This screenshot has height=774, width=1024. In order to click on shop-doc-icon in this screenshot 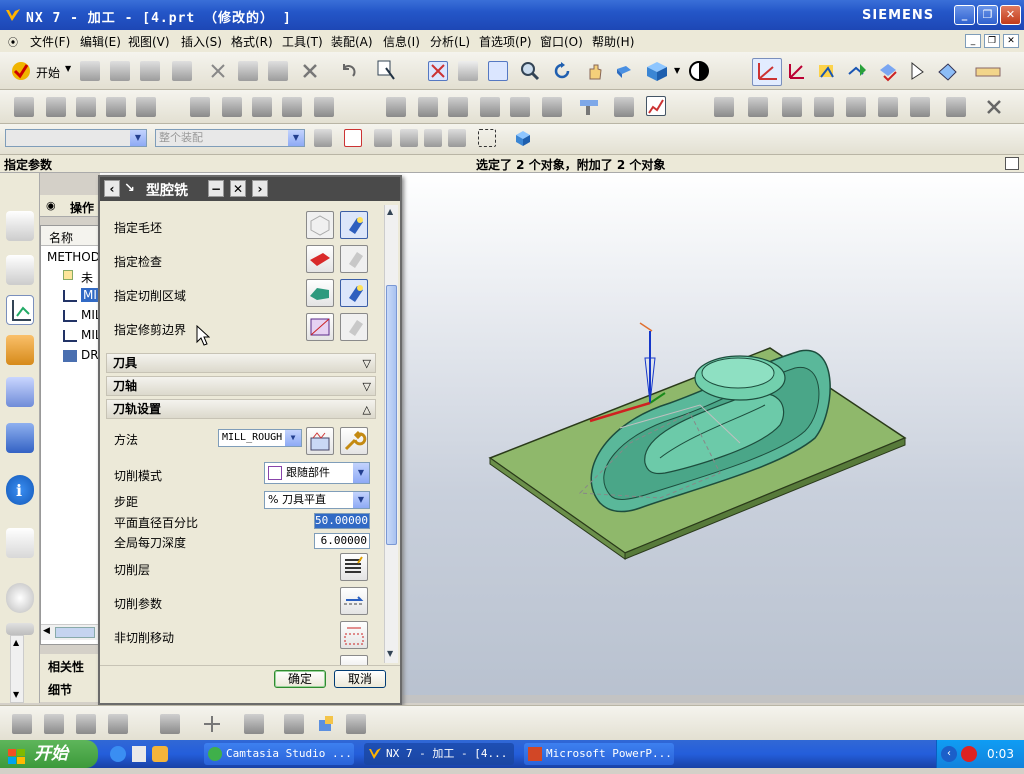, I will do `click(624, 107)`.